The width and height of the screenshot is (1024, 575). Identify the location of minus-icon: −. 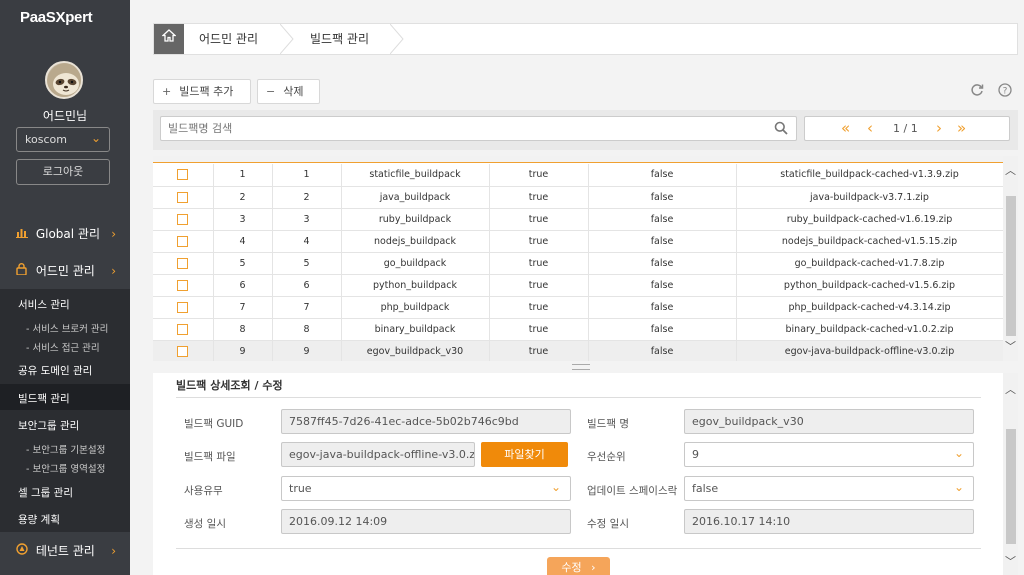
(271, 91).